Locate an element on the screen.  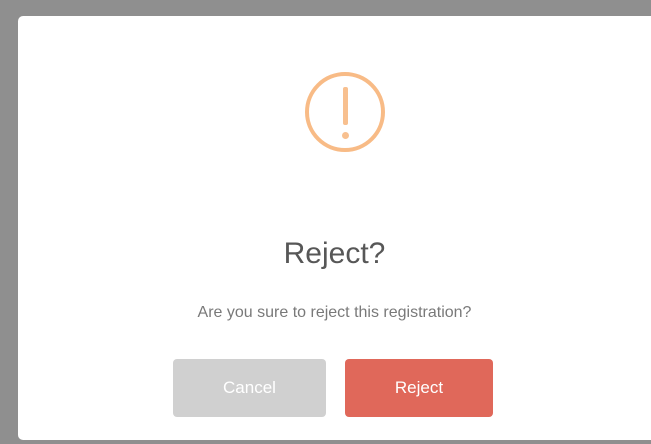
reject-button: Reject is located at coordinates (419, 388).